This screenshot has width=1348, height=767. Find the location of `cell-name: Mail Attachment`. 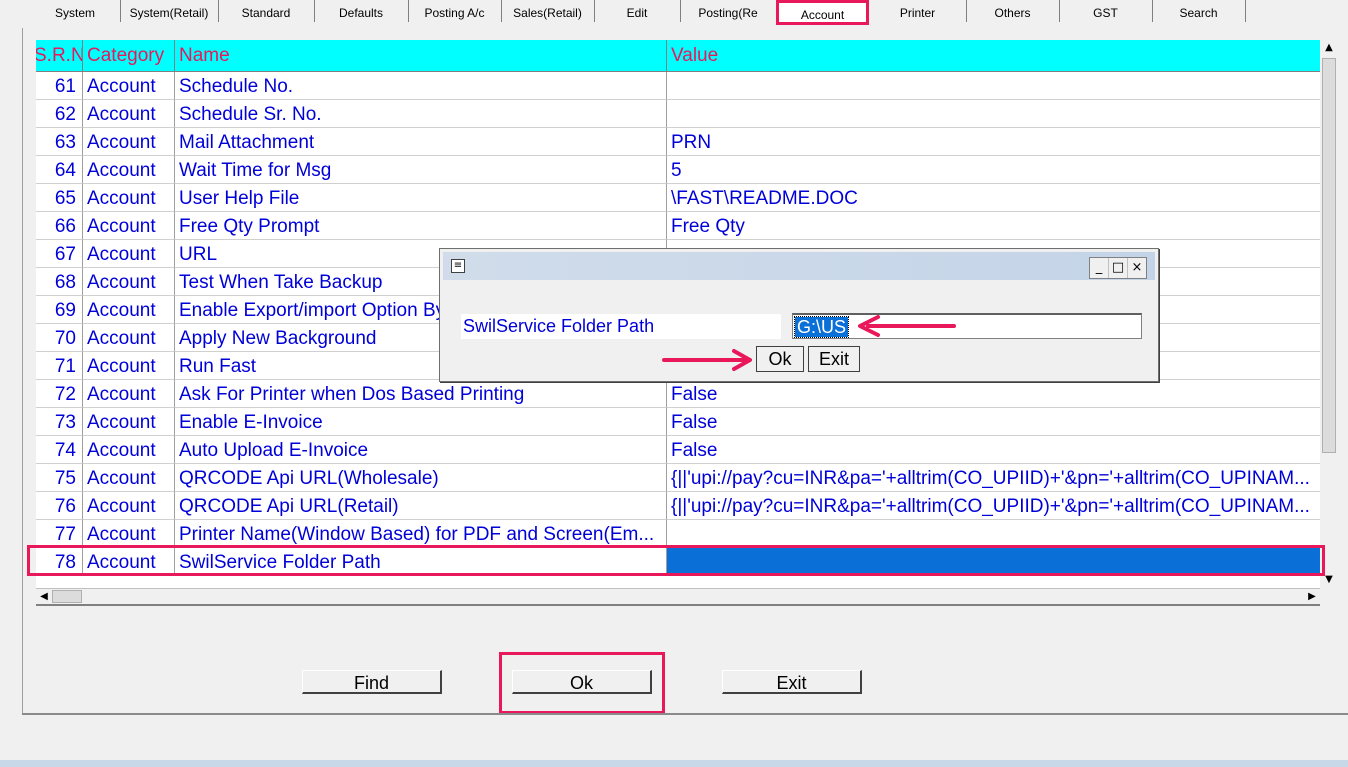

cell-name: Mail Attachment is located at coordinates (421, 142).